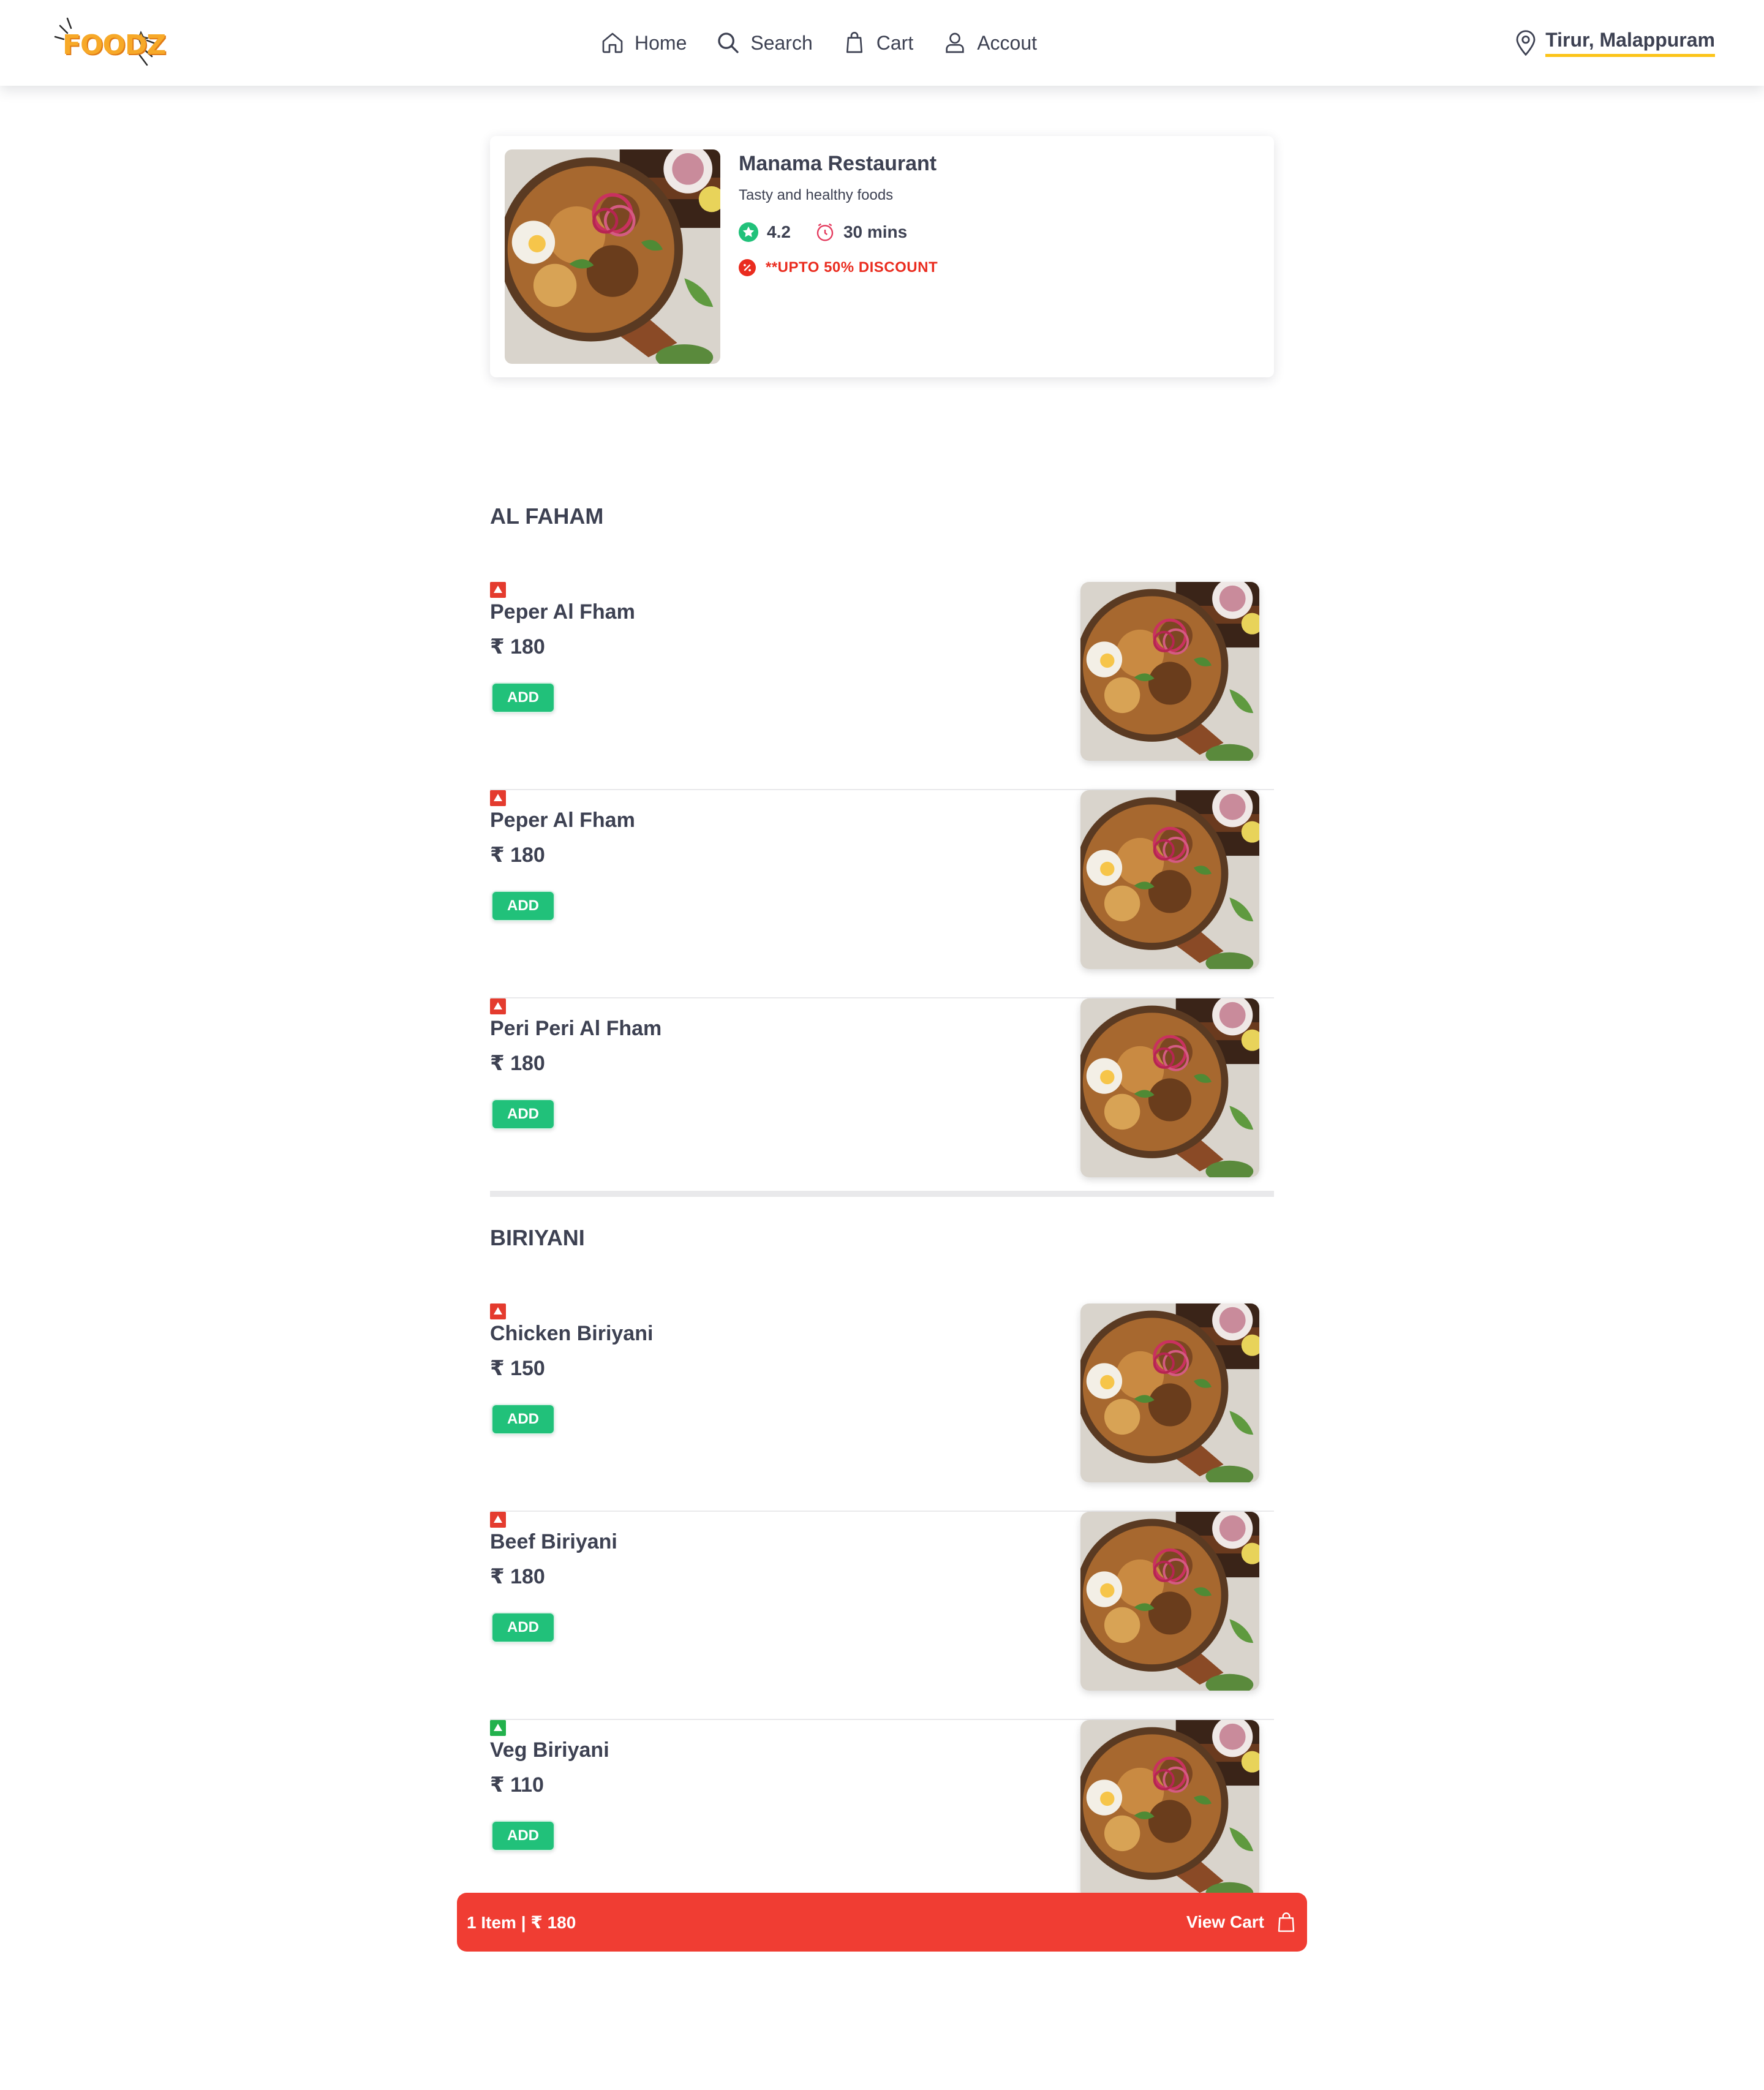  I want to click on nav-cart: Cart, so click(878, 43).